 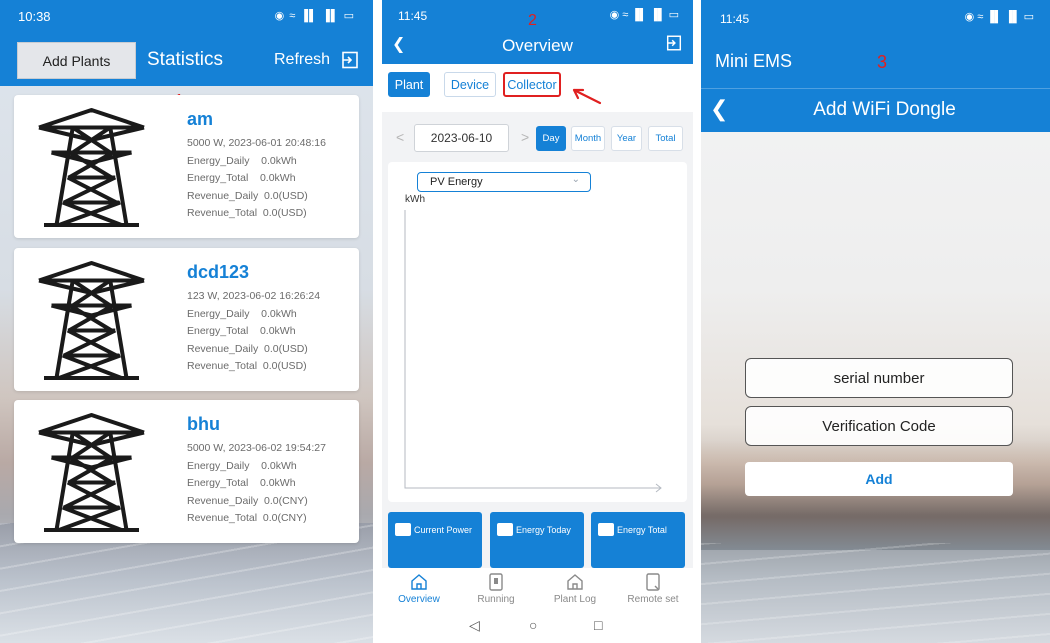 I want to click on plant-summary: 5000 W, 2023-06-01 20:48:16, so click(x=256, y=143).